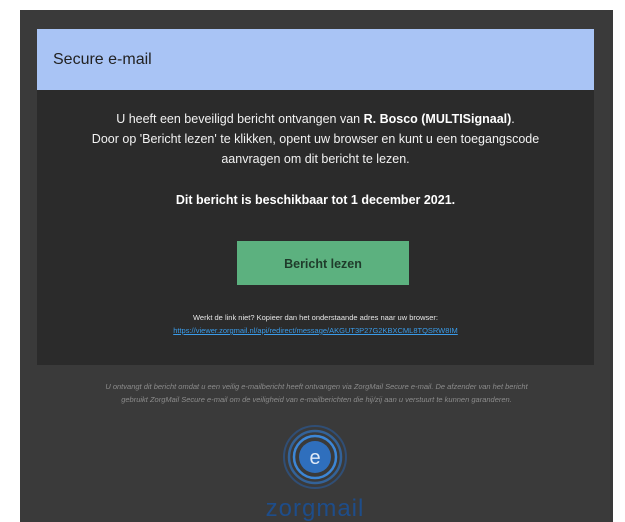 The height and width of the screenshot is (522, 625). Describe the element at coordinates (315, 59) in the screenshot. I see `card-header: Secure e-mail` at that location.